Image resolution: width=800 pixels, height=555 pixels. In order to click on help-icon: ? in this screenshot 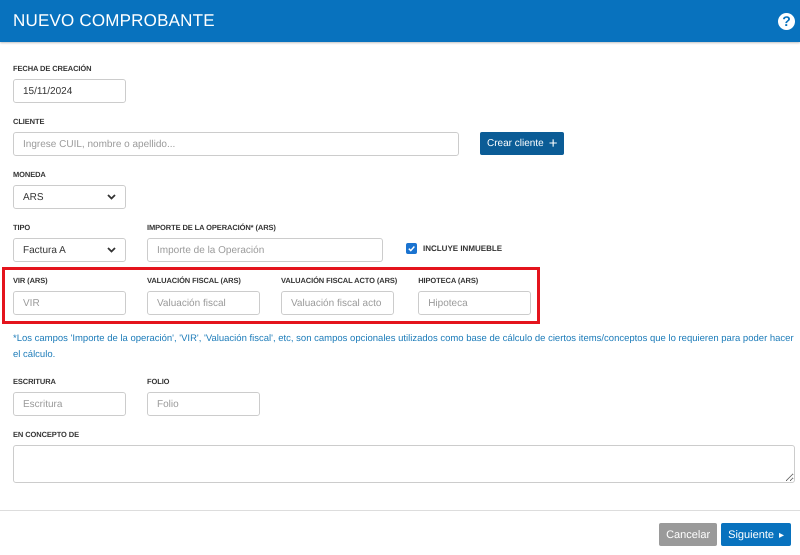, I will do `click(786, 21)`.